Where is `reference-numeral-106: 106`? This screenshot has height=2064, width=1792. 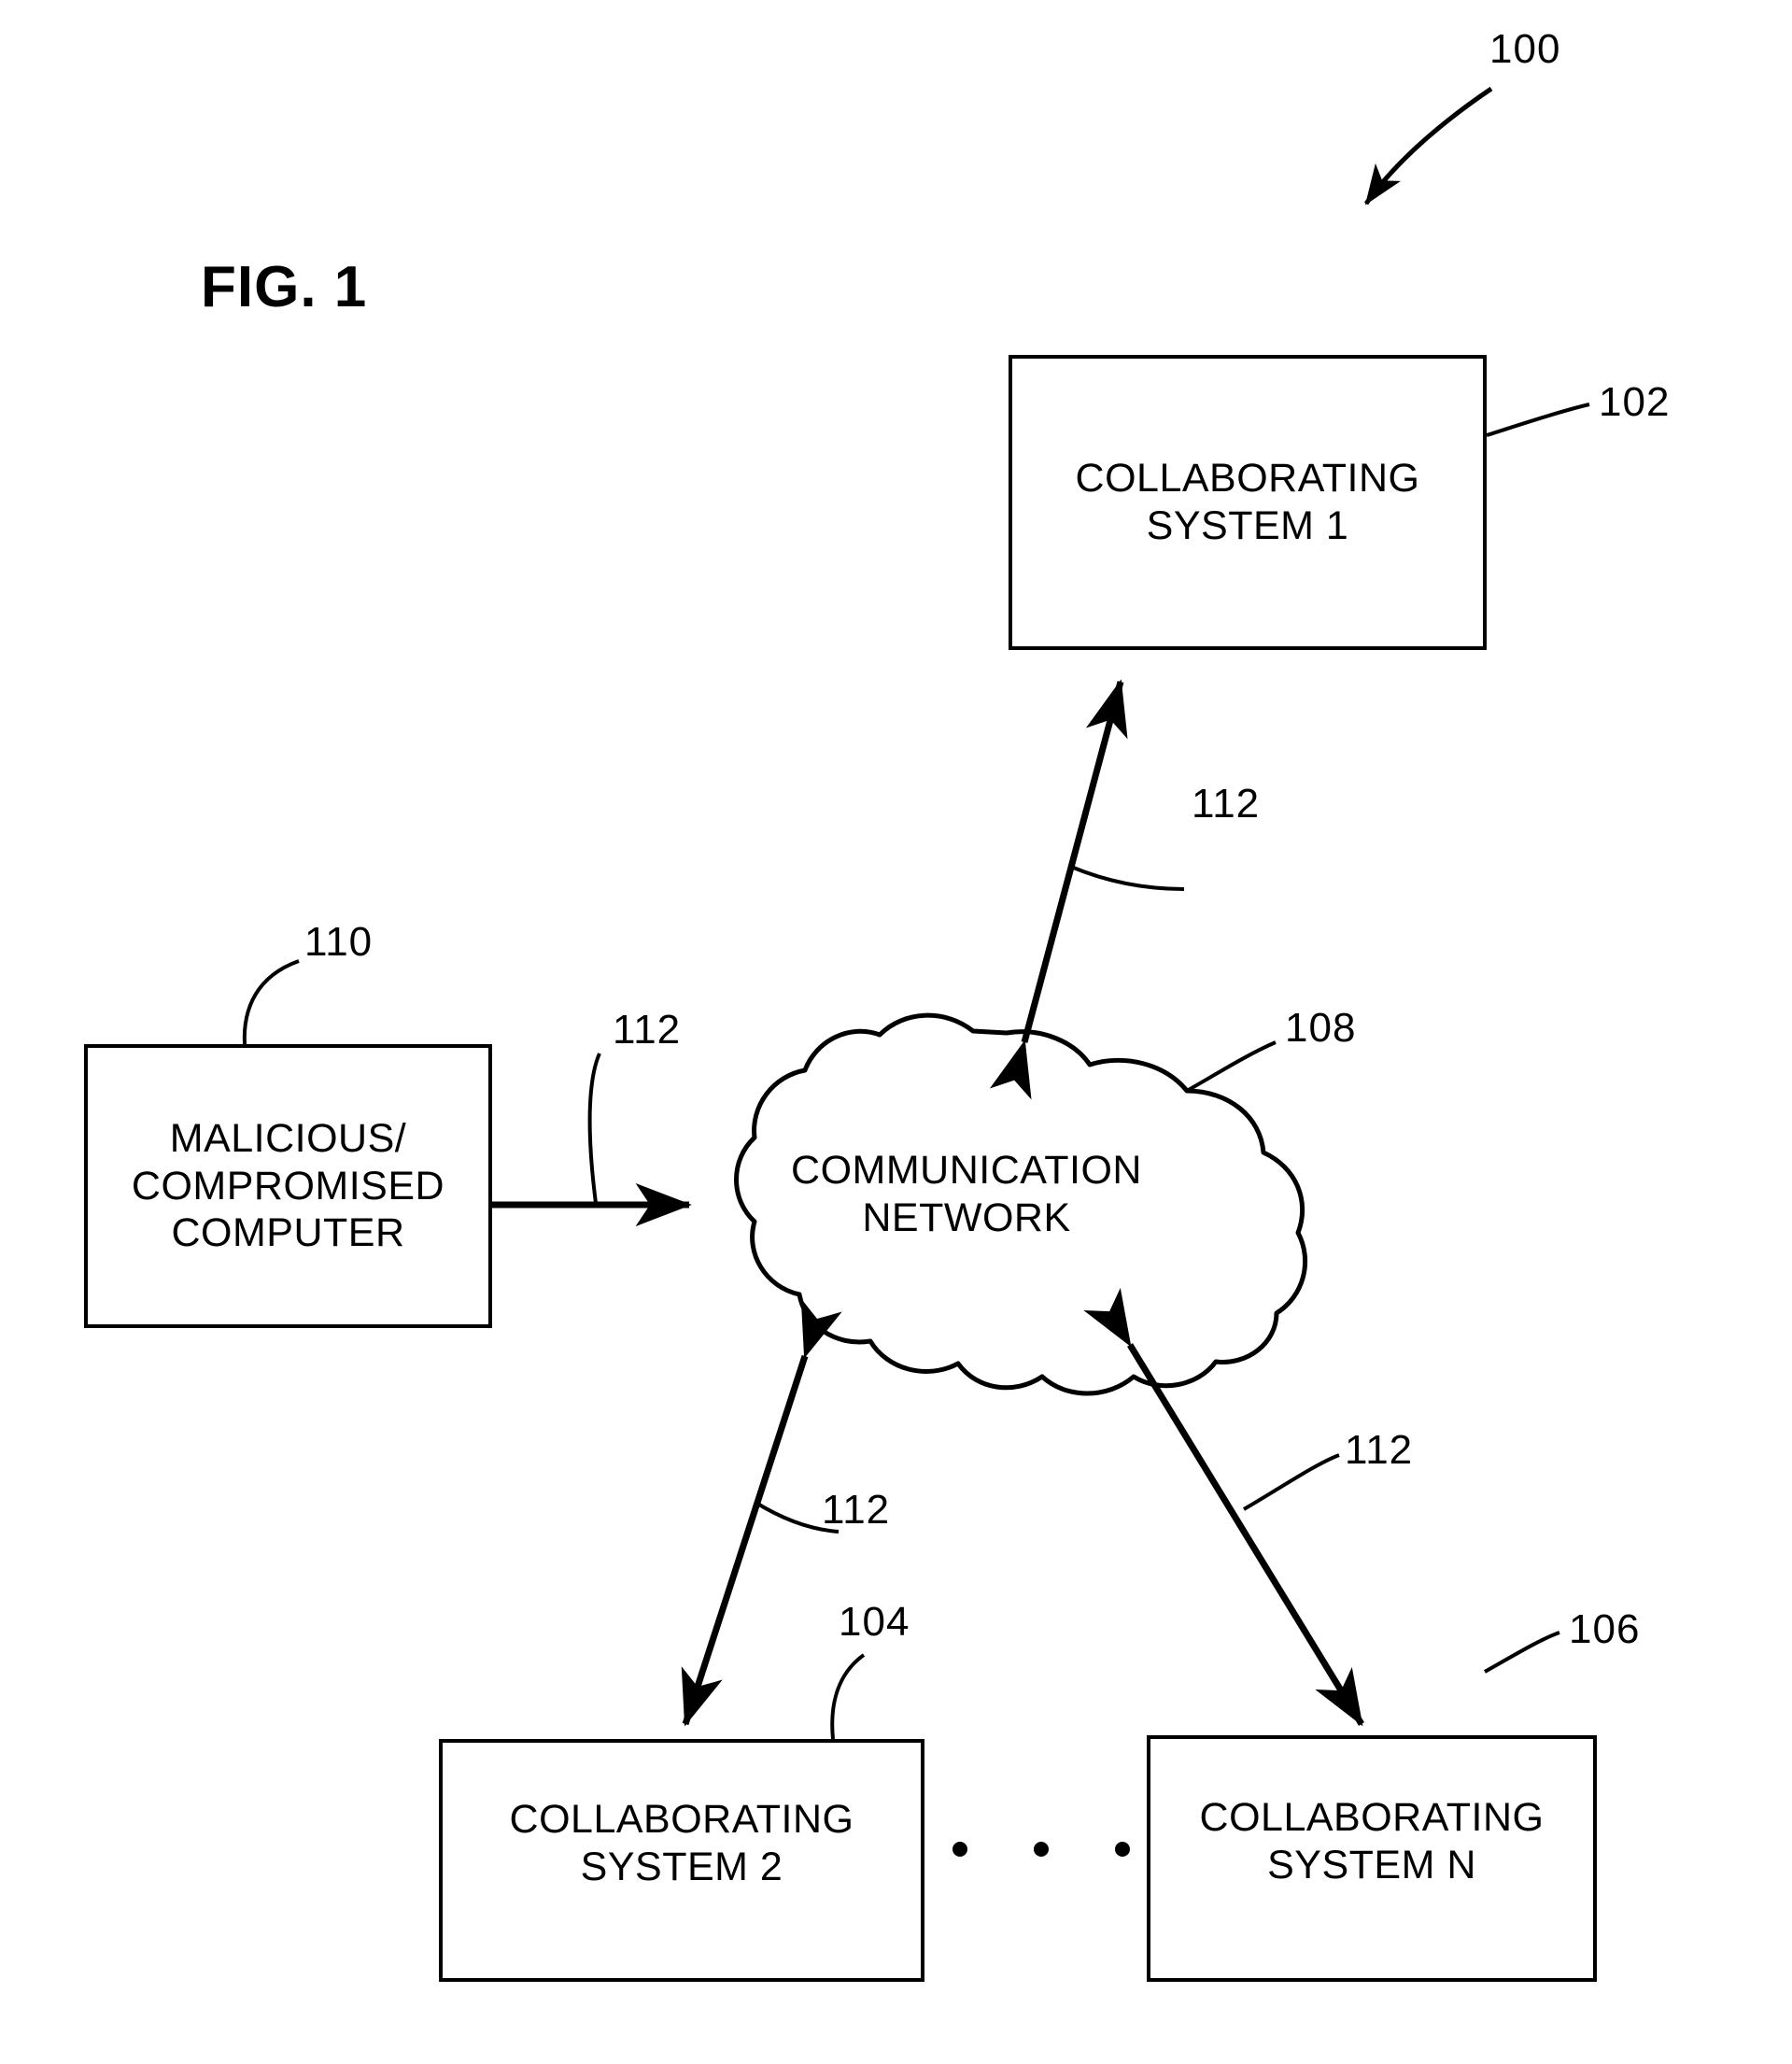
reference-numeral-106: 106 is located at coordinates (1605, 1629).